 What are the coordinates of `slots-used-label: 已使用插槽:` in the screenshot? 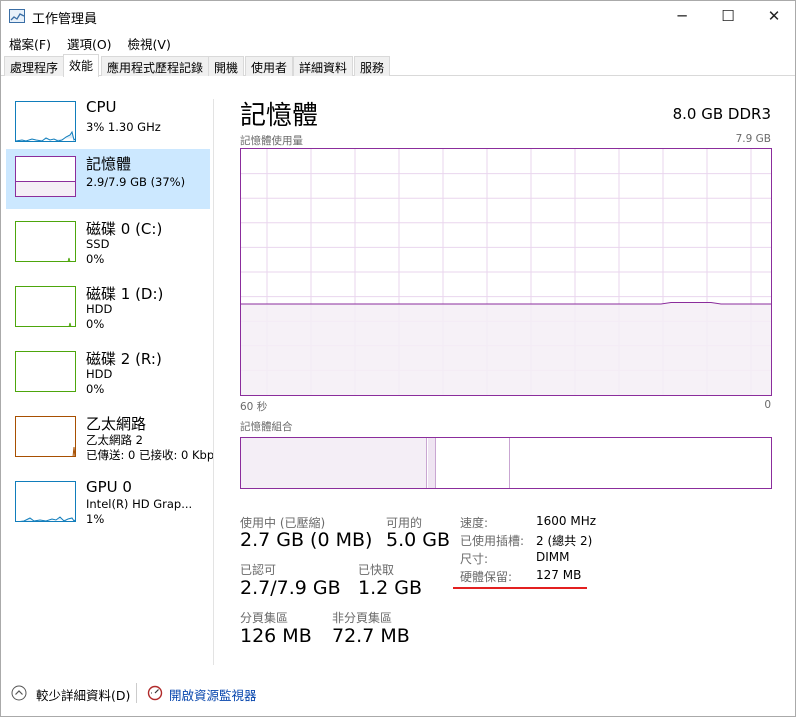 It's located at (492, 541).